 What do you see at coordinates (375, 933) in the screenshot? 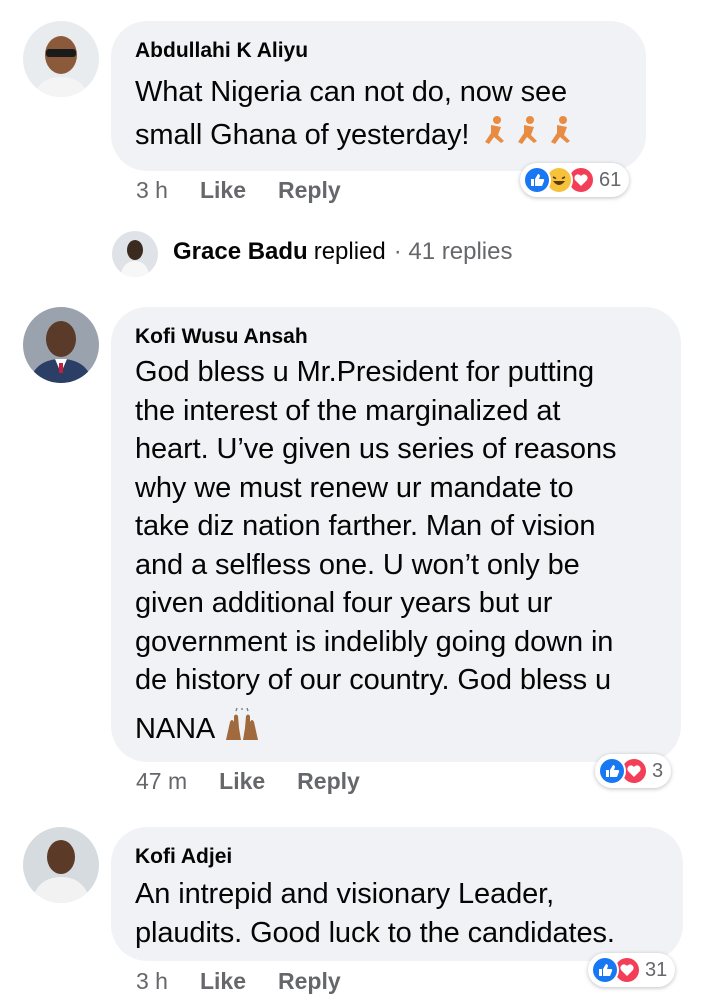
I see `comment-line: plaudits. Good luck to the candidates.` at bounding box center [375, 933].